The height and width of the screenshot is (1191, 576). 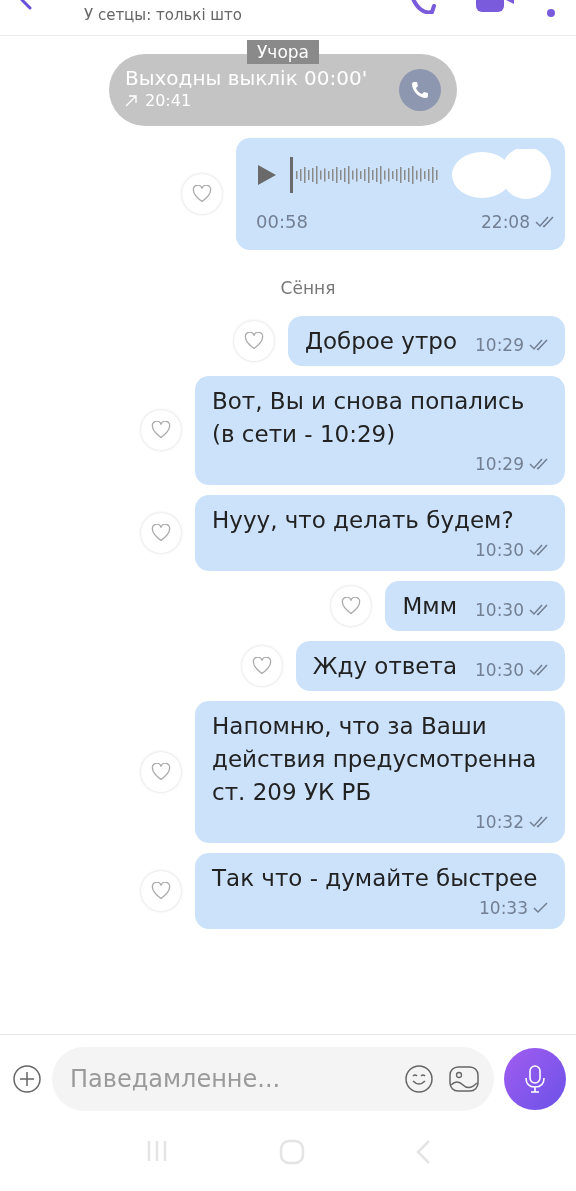 I want to click on message-time: 22:08, so click(x=505, y=222).